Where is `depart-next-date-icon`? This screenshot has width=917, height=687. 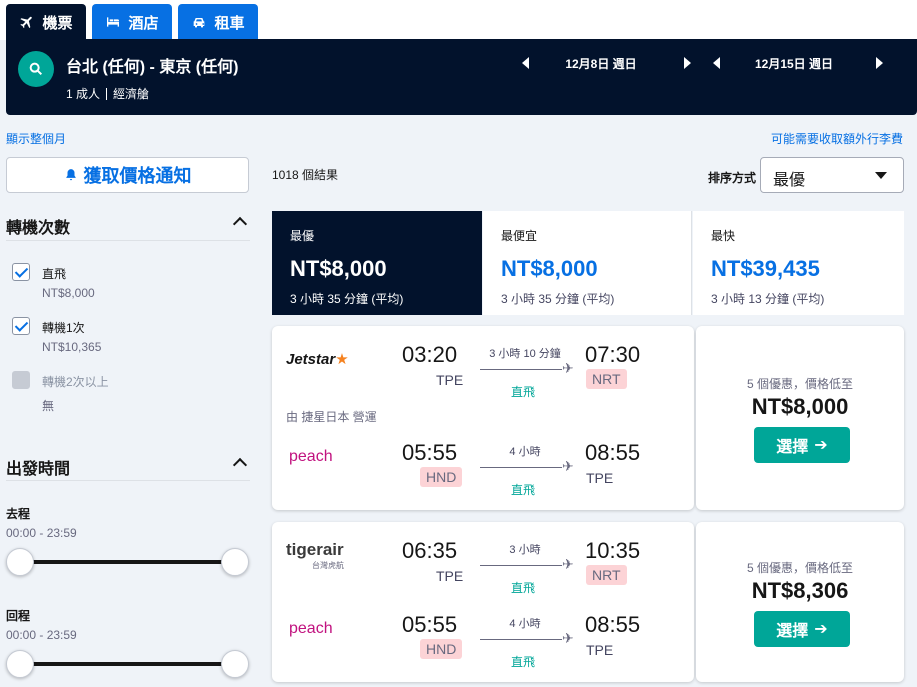 depart-next-date-icon is located at coordinates (687, 63).